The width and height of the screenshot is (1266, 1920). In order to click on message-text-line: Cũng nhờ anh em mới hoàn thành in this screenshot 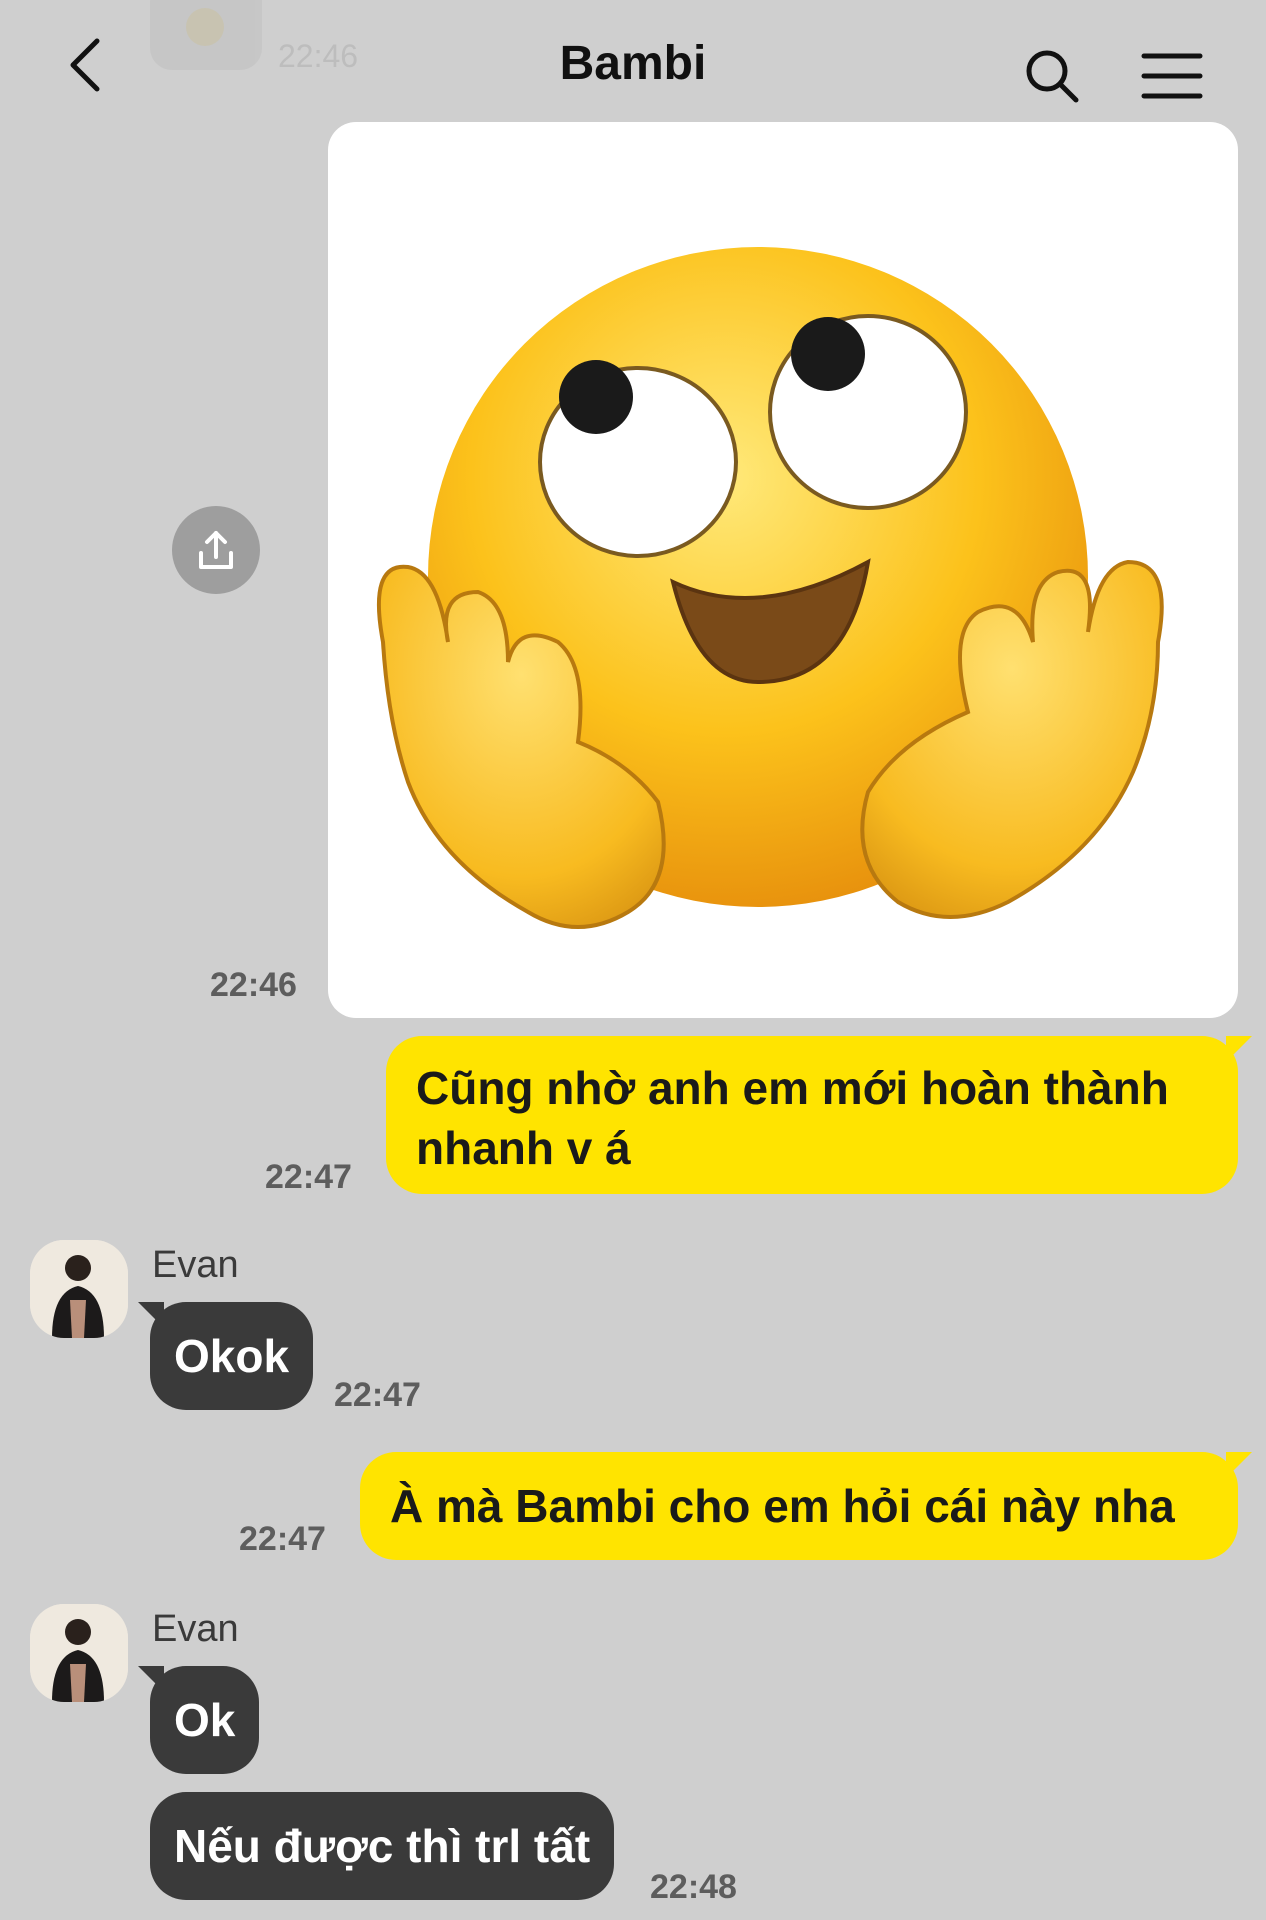, I will do `click(792, 1088)`.